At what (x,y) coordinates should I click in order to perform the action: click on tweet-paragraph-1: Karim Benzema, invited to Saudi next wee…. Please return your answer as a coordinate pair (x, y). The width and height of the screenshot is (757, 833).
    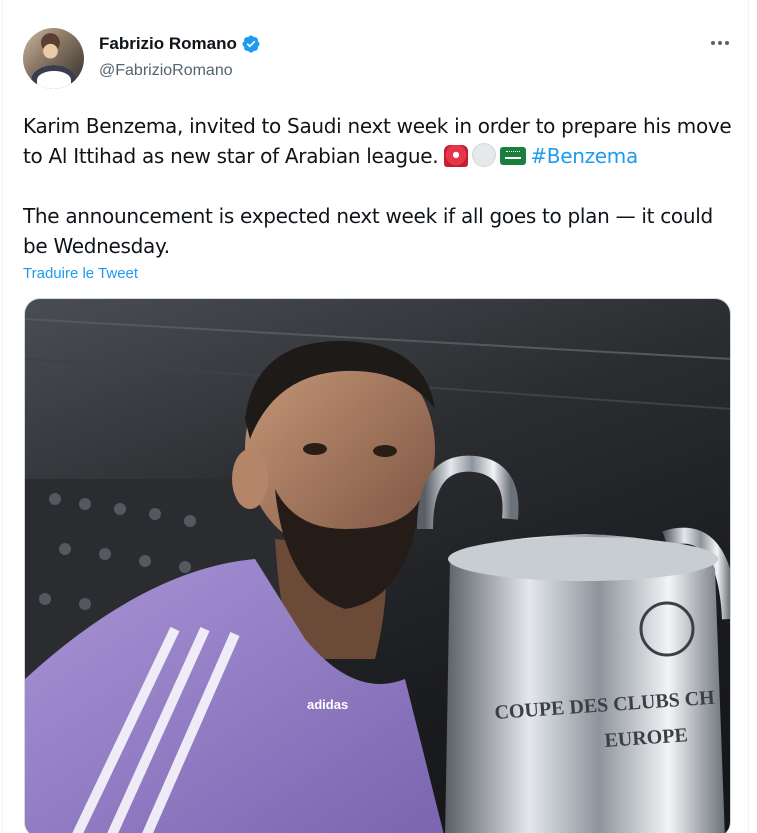
    Looking at the image, I should click on (383, 141).